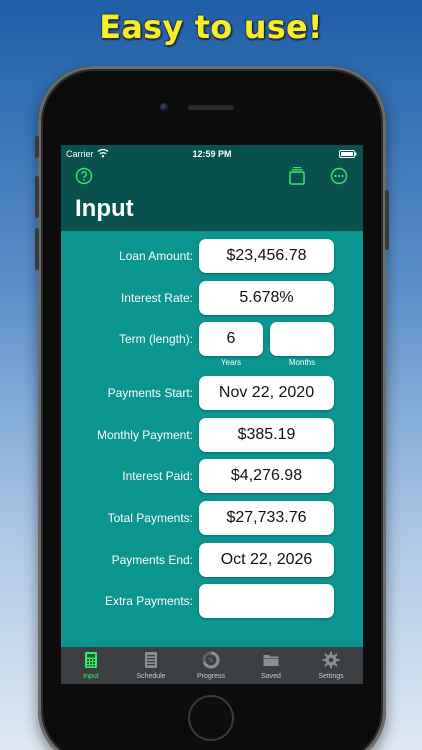 The width and height of the screenshot is (422, 750). I want to click on home-button, so click(211, 718).